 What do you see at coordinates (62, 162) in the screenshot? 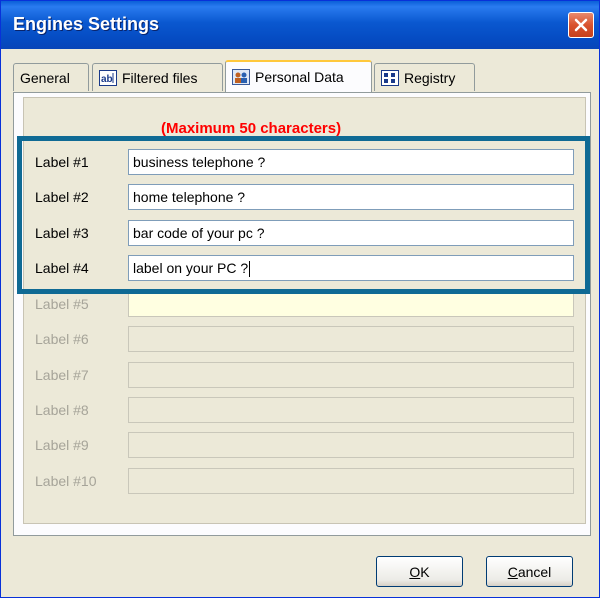
I see `label-1: Label #1` at bounding box center [62, 162].